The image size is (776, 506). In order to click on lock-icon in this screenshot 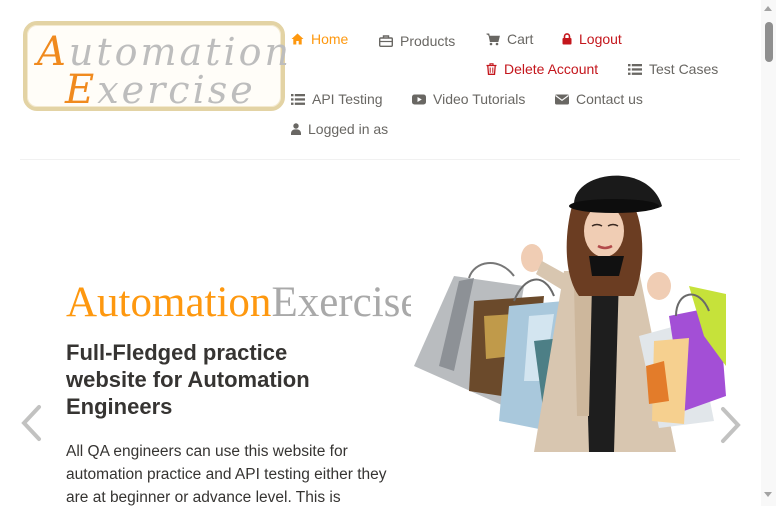, I will do `click(567, 39)`.